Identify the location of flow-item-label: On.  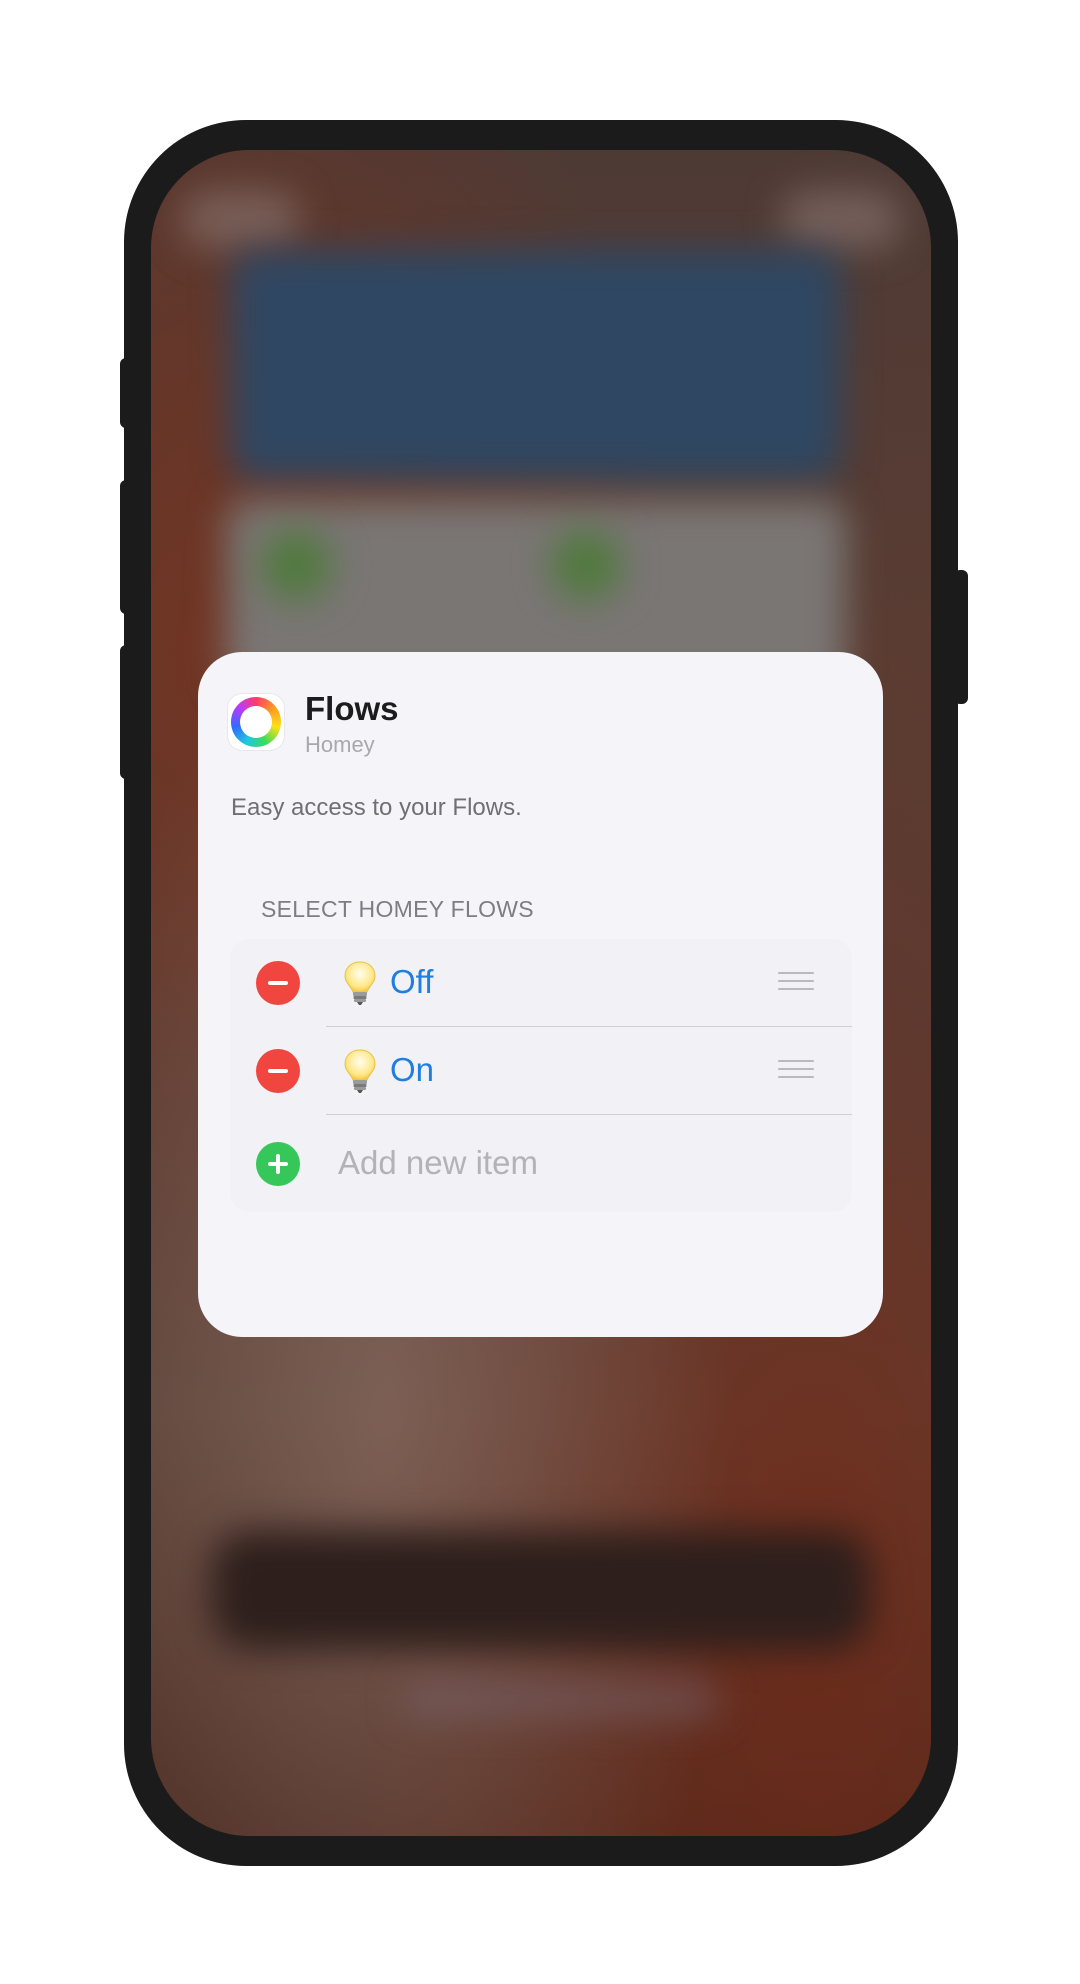
(412, 1070).